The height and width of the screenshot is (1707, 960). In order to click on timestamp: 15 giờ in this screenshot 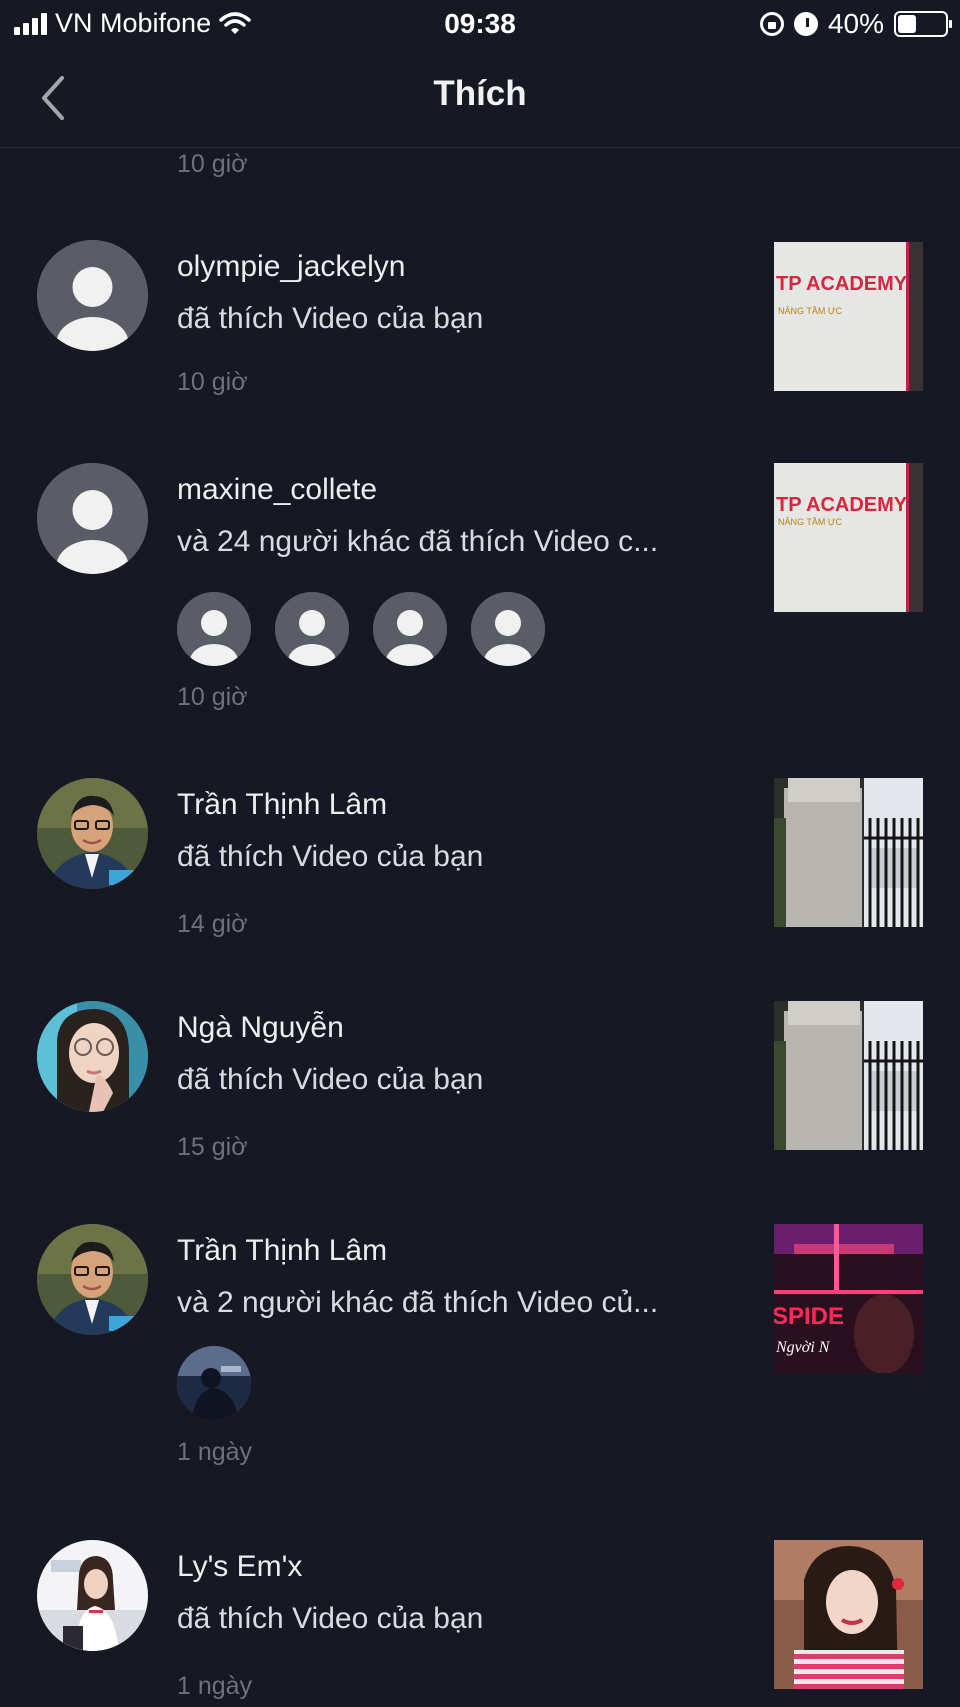, I will do `click(212, 1147)`.